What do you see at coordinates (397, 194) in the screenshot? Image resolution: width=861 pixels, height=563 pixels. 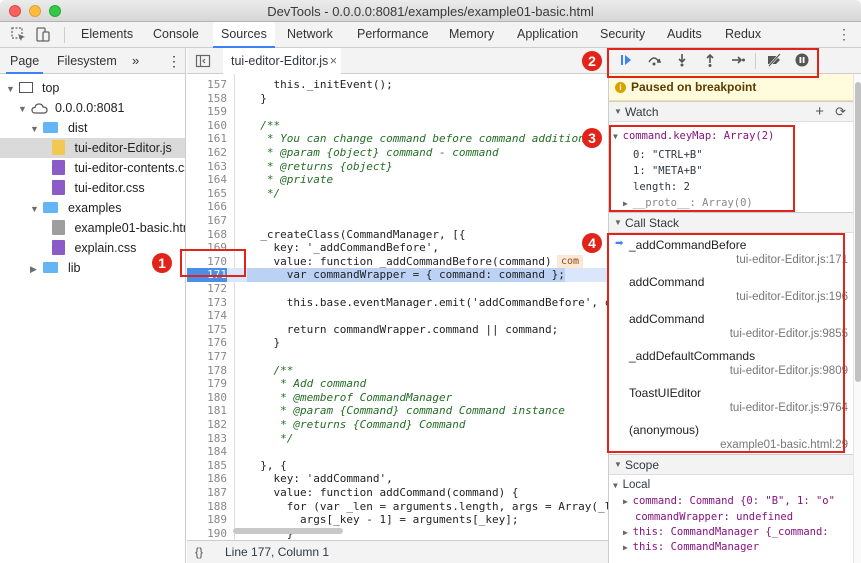 I see `code-line: 165 */` at bounding box center [397, 194].